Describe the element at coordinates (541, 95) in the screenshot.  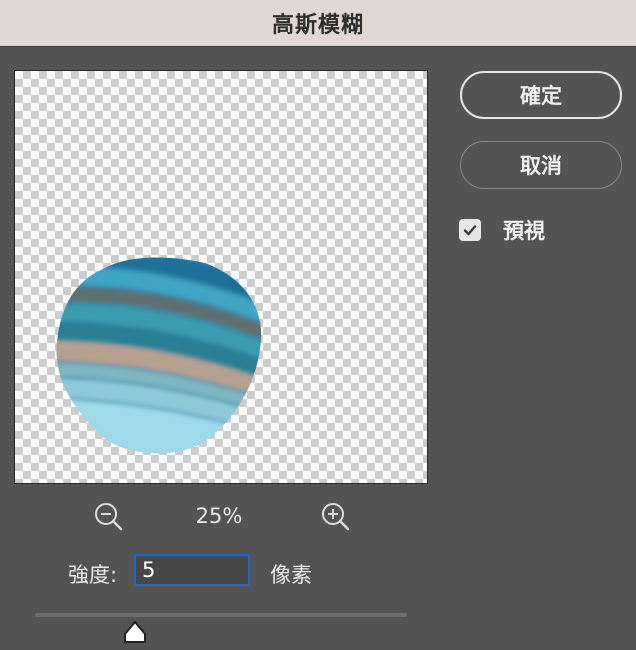
I see `ok-button: 確定` at that location.